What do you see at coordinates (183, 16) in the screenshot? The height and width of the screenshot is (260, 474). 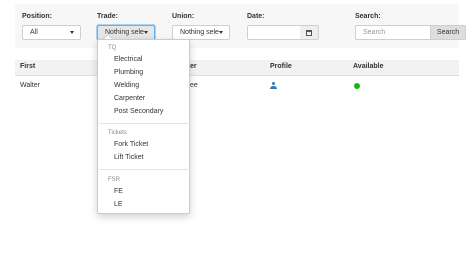 I see `union-label: Union:` at bounding box center [183, 16].